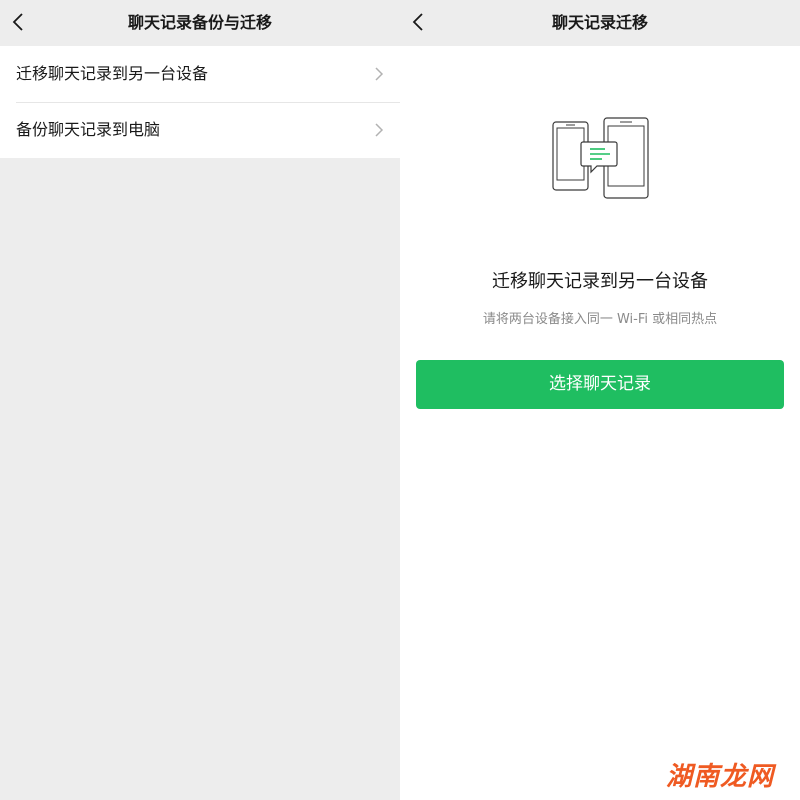  What do you see at coordinates (600, 384) in the screenshot?
I see `select-chat-records-button: 选择聊天记录` at bounding box center [600, 384].